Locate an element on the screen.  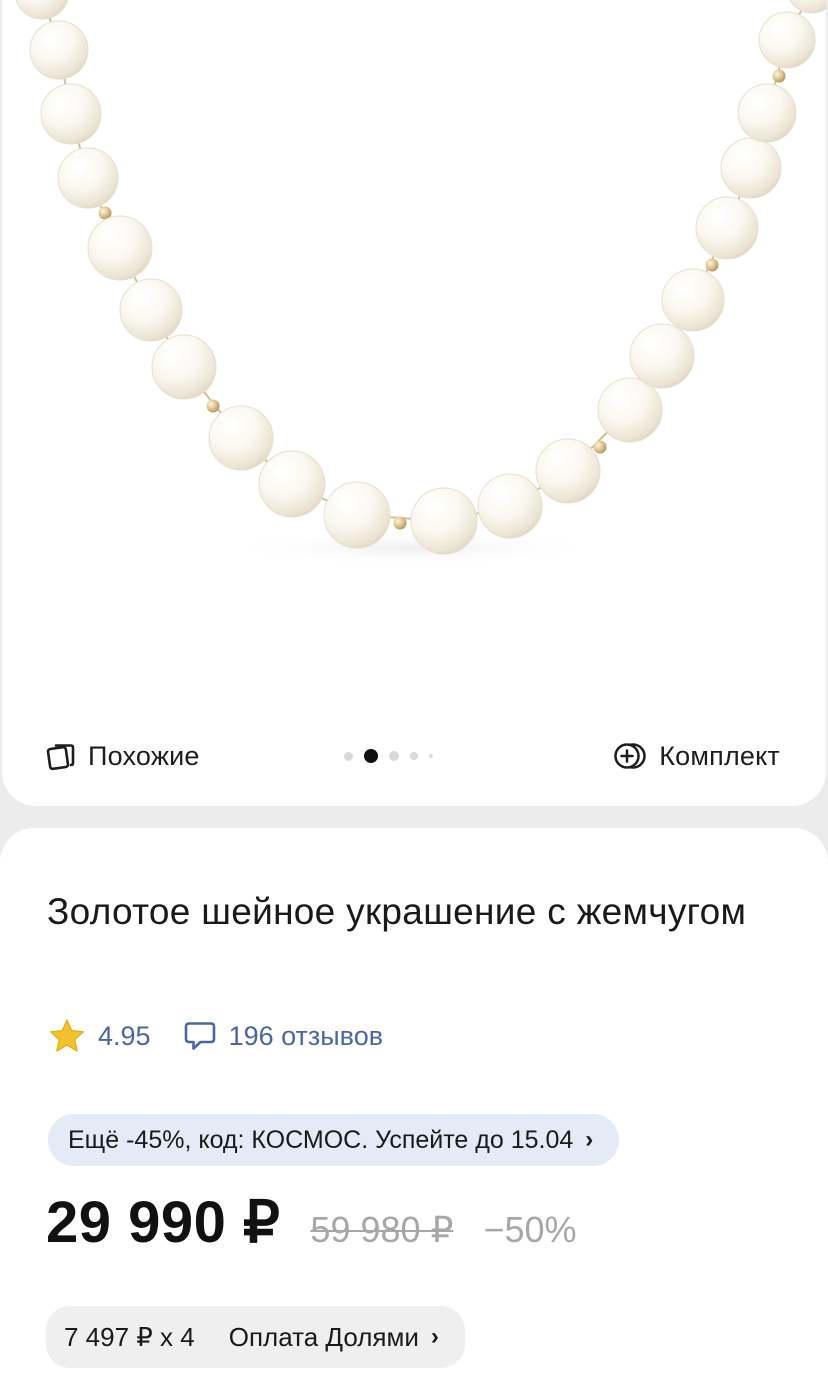
installment-label: Оплата Долями is located at coordinates (323, 1336).